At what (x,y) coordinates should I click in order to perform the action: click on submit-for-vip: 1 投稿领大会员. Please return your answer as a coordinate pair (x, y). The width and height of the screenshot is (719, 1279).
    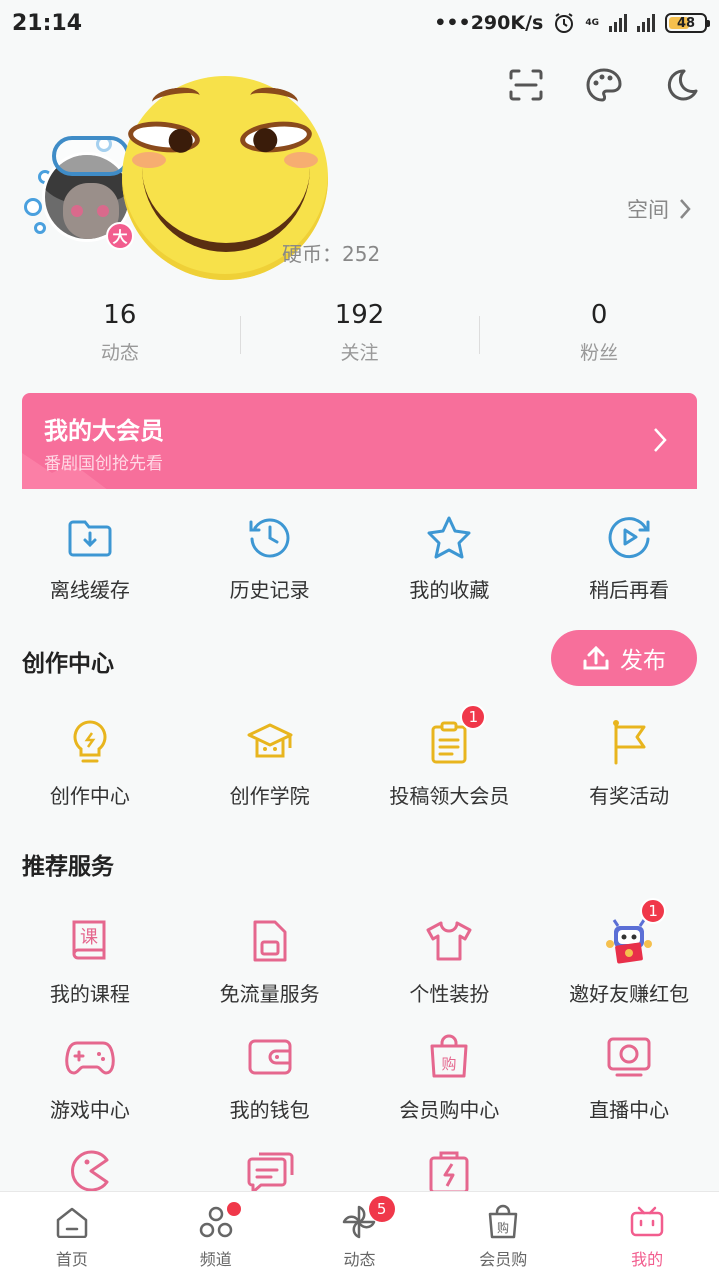
    Looking at the image, I should click on (450, 756).